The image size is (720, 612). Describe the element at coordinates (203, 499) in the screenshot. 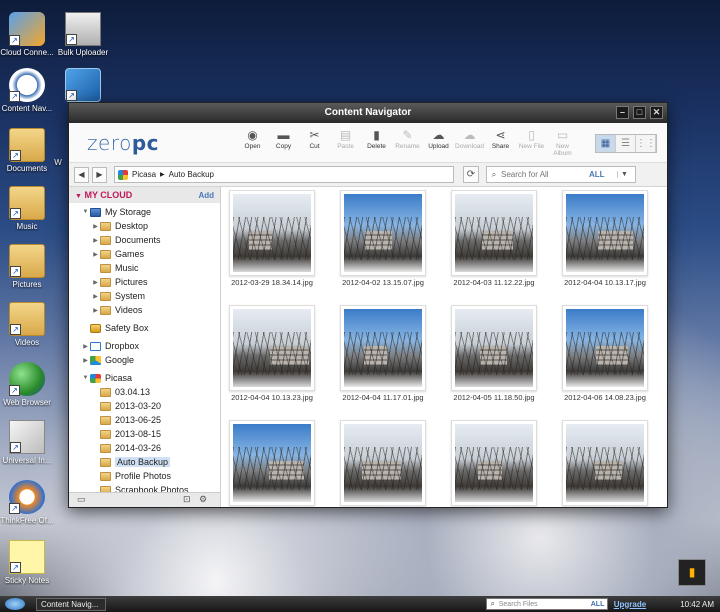

I see `gear-icon: ⚙` at that location.